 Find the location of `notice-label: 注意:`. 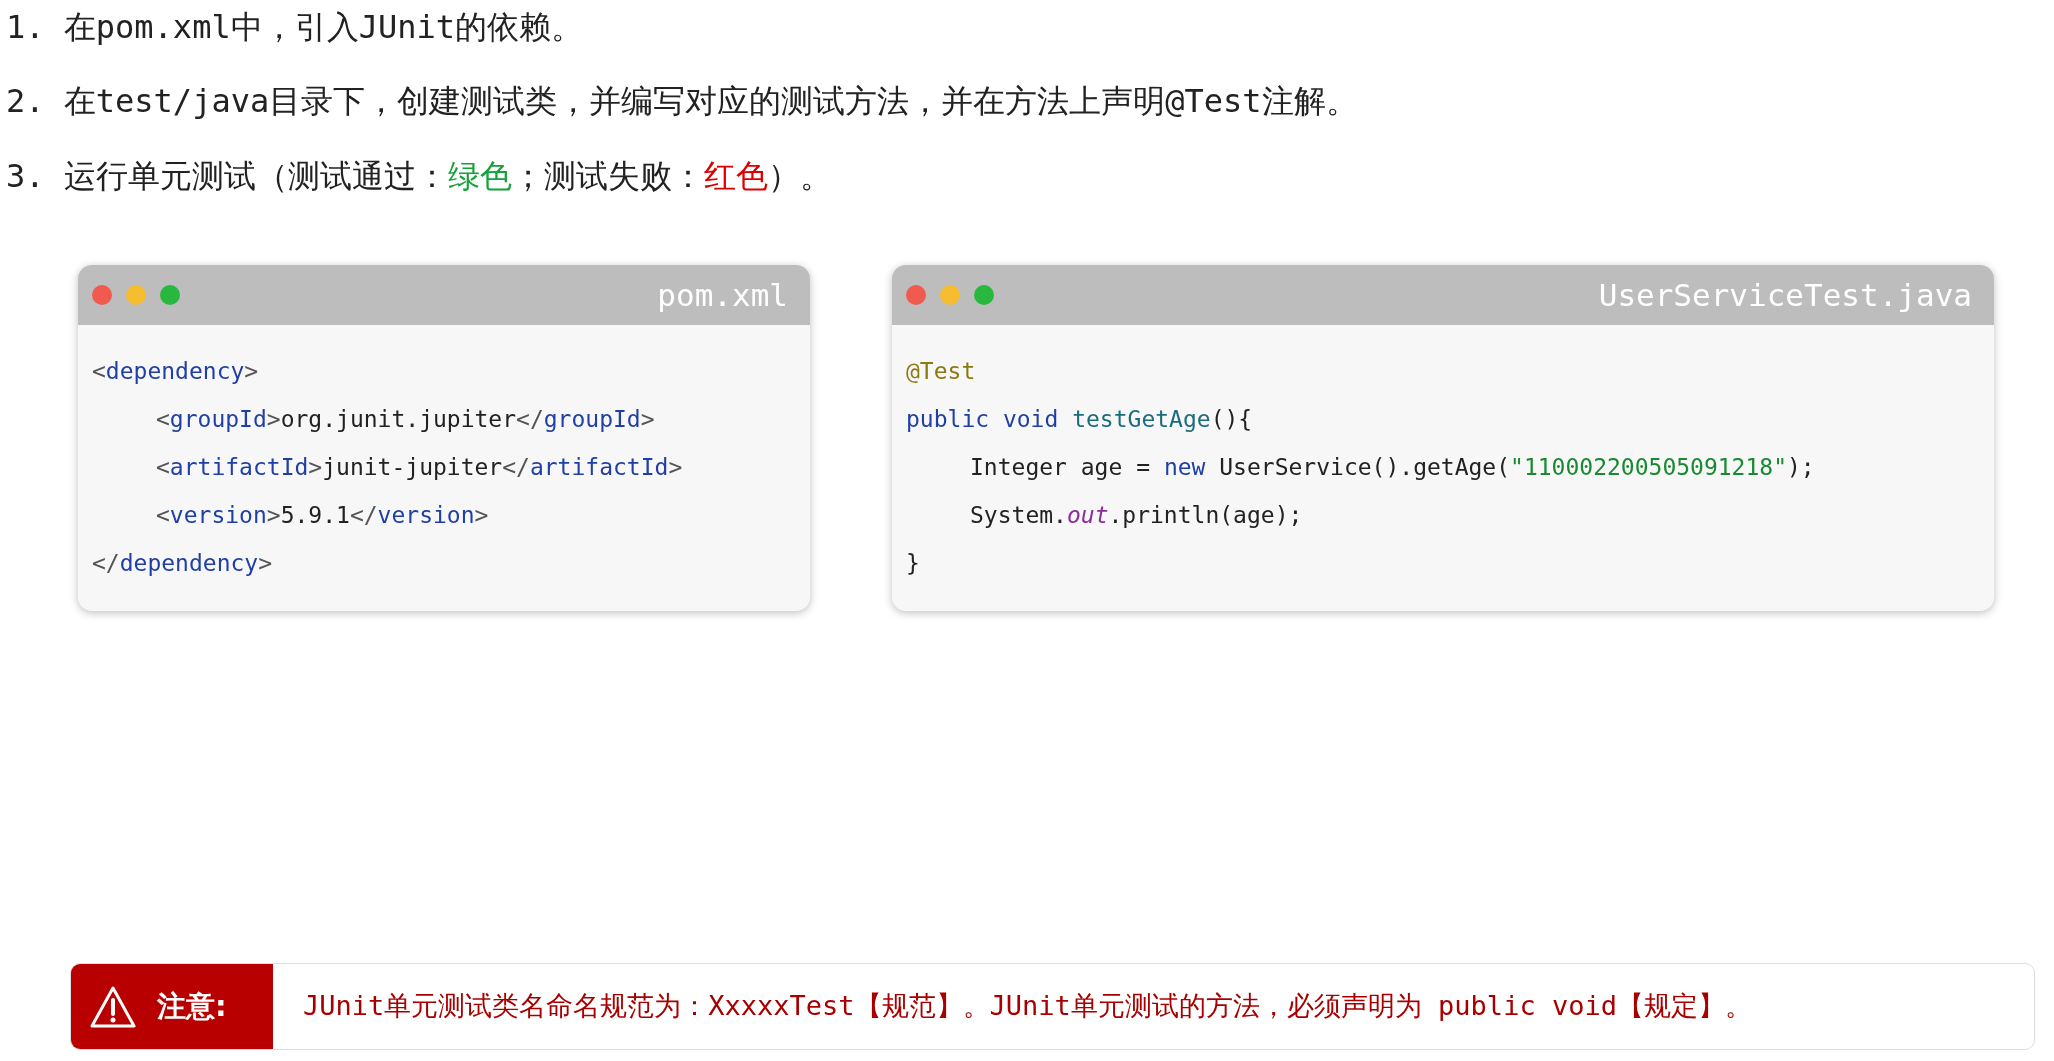

notice-label: 注意: is located at coordinates (192, 1006).